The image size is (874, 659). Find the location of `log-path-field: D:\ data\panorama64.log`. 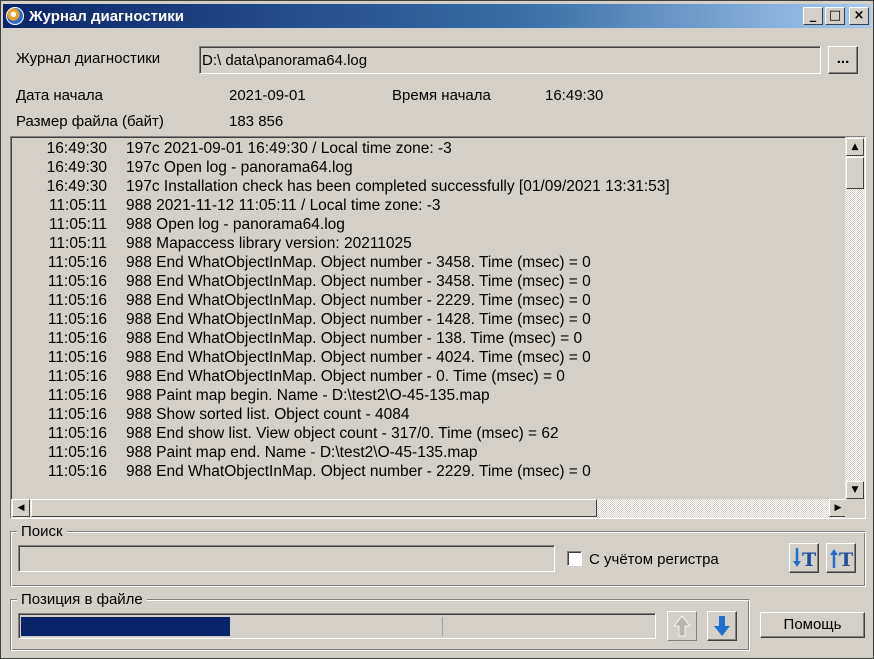

log-path-field: D:\ data\panorama64.log is located at coordinates (510, 60).